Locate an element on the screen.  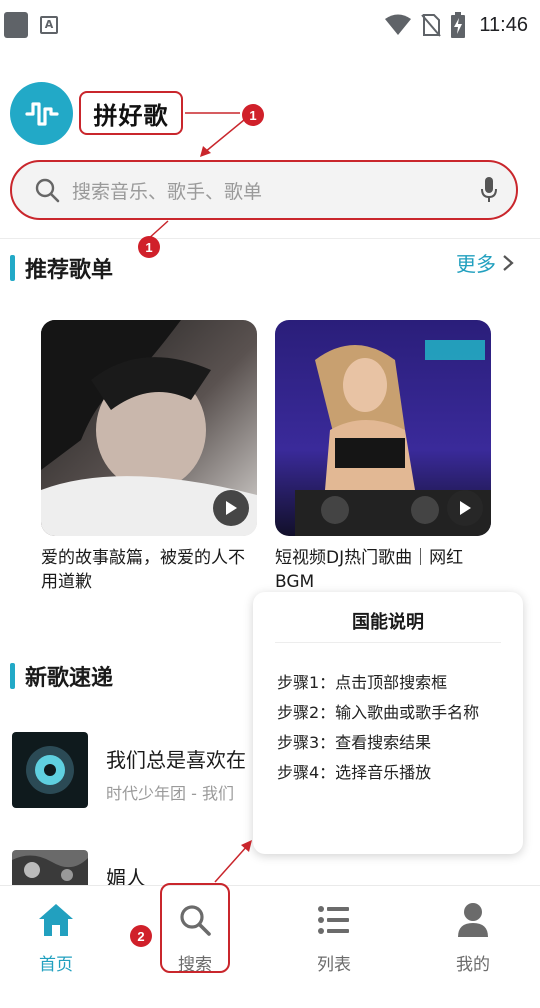
app-logo is located at coordinates (41, 113).